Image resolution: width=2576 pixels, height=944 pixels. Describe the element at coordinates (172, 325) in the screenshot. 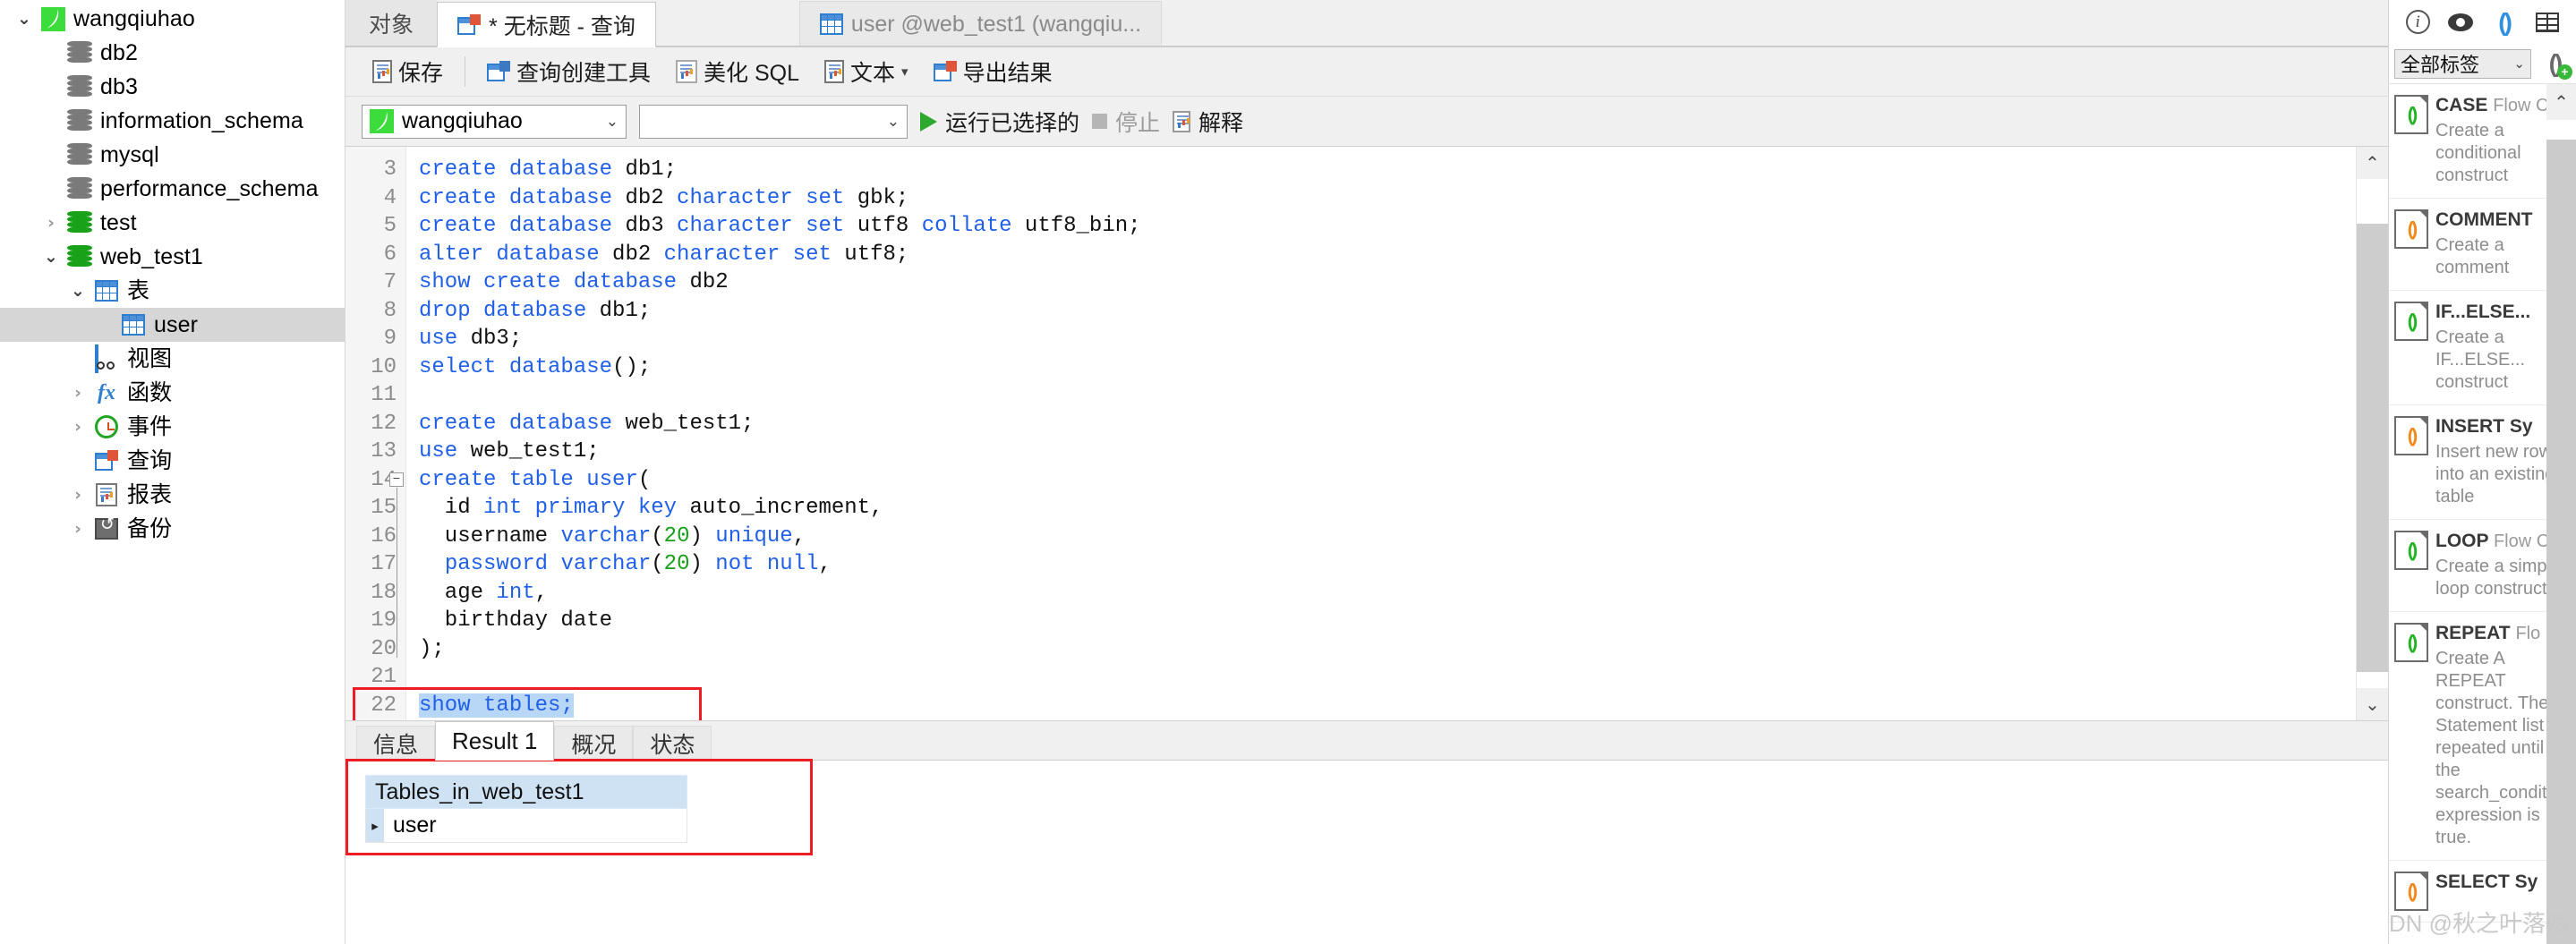

I see `tree-item-user: user` at that location.